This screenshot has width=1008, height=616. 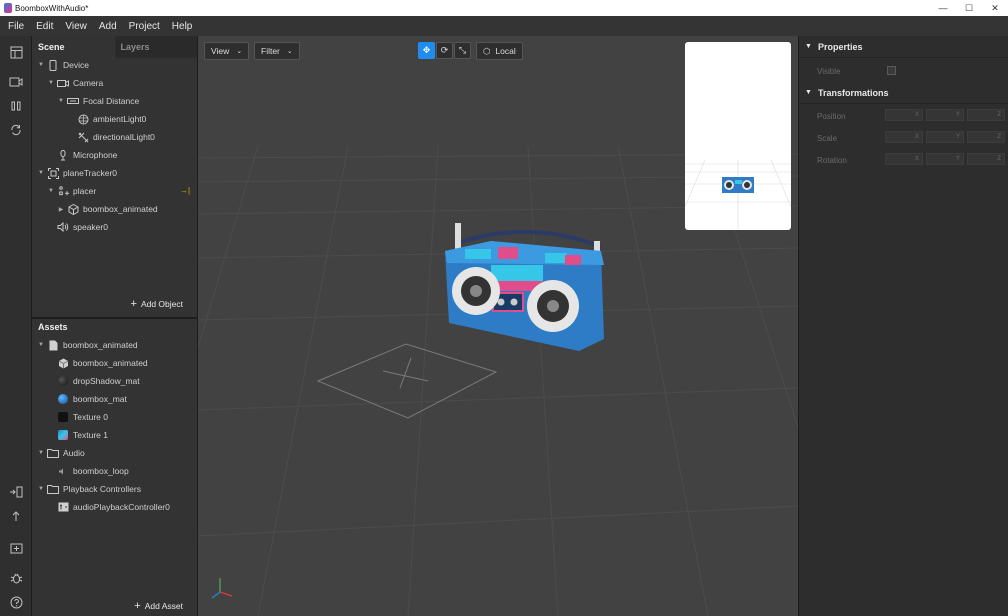 I want to click on menu-view: View, so click(x=76, y=26).